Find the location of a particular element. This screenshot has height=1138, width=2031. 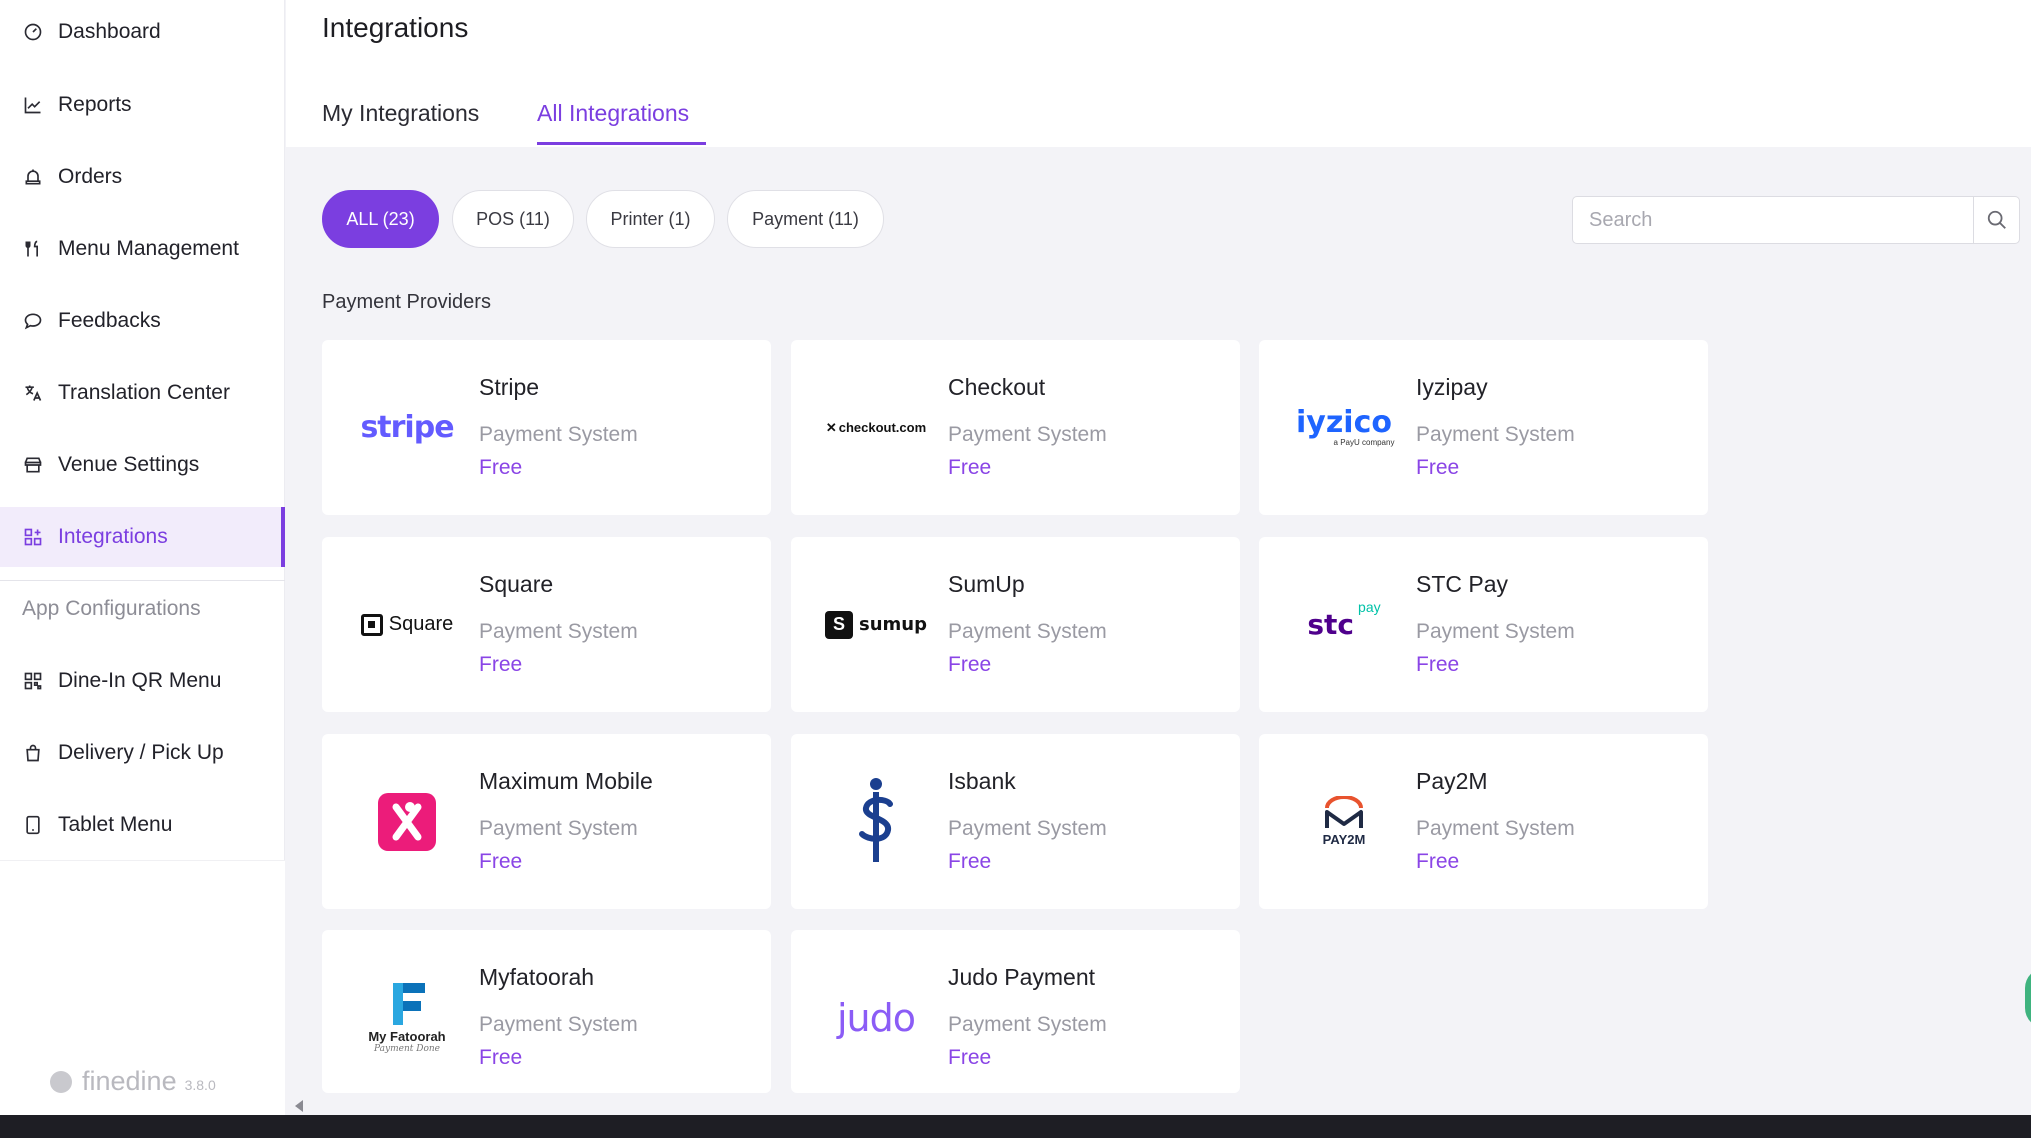

stripe-logo-text: stripe is located at coordinates (407, 427).